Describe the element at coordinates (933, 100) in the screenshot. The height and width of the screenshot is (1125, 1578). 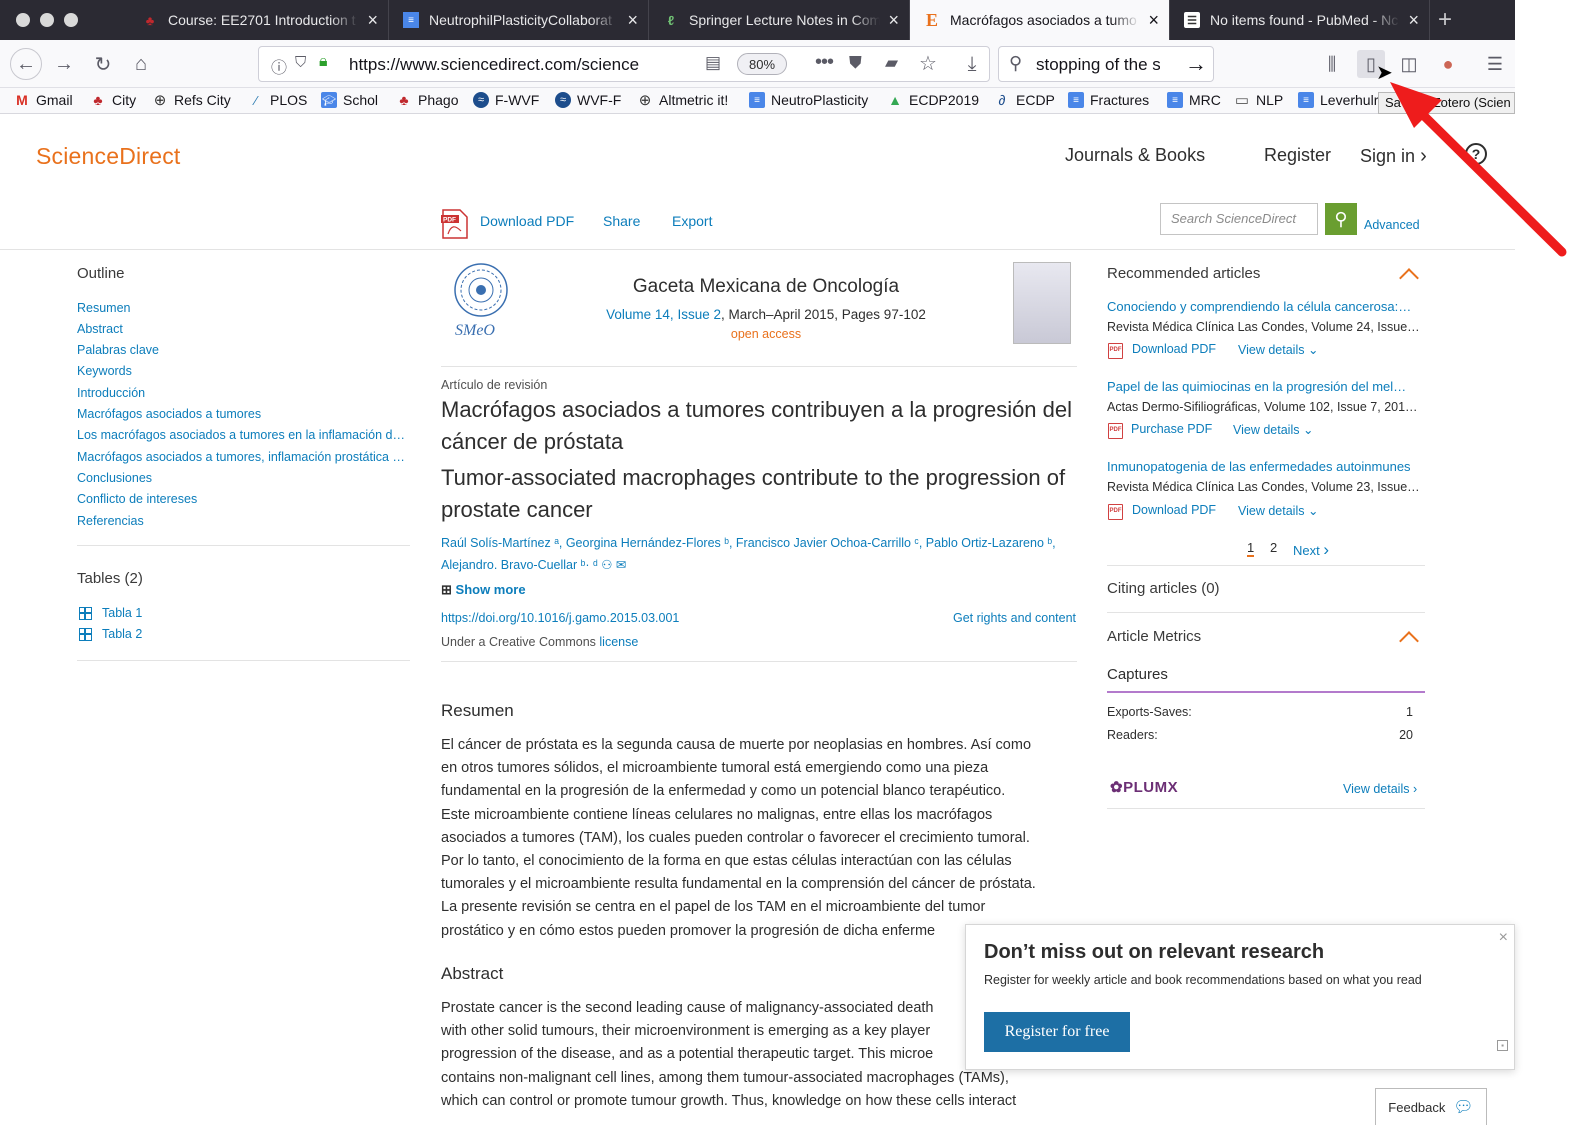
I see `bookmark-ecdp2019: ▲ ECDP2019` at that location.